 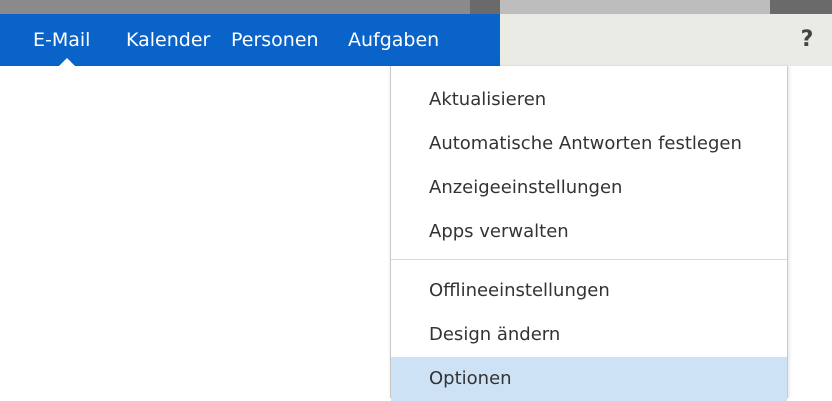 I want to click on menu-divider, so click(x=589, y=259).